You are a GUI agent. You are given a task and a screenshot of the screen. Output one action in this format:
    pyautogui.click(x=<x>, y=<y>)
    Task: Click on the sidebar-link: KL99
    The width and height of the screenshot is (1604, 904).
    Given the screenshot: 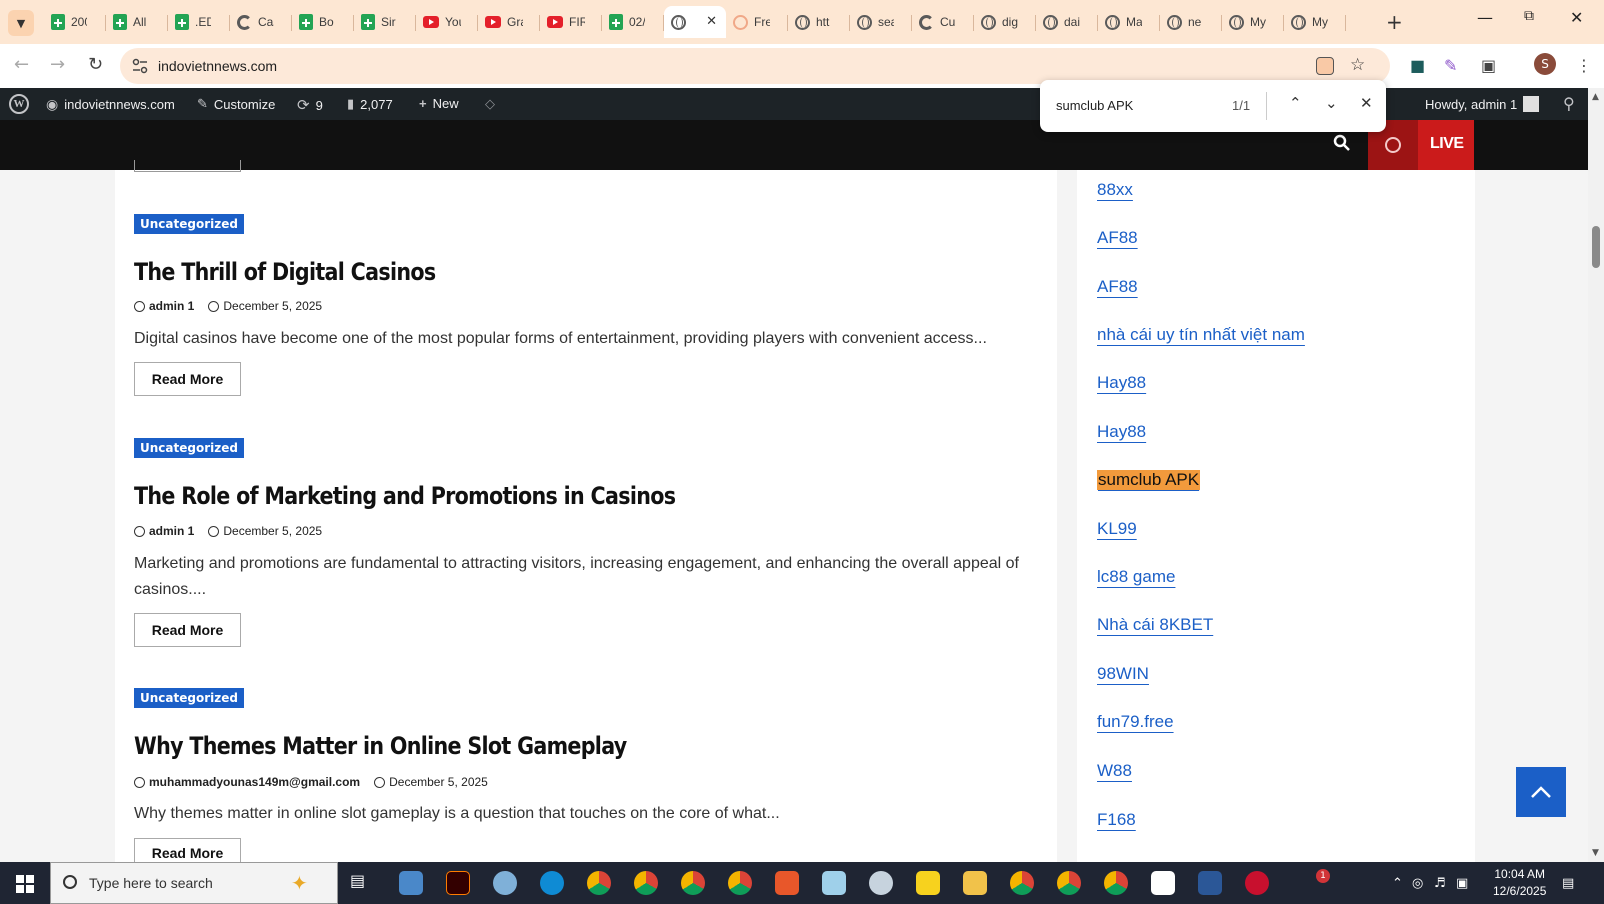 What is the action you would take?
    pyautogui.click(x=1117, y=529)
    